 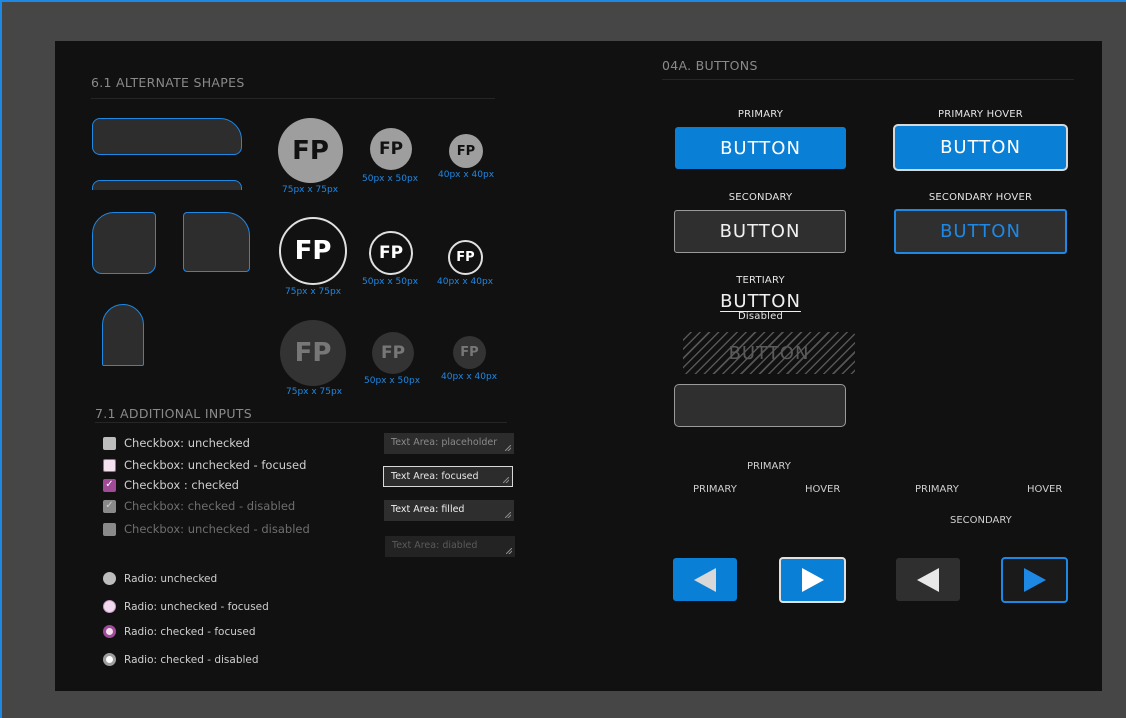 What do you see at coordinates (168, 82) in the screenshot?
I see `alternate-shapes-title: 6.1 ALTERNATE SHAPES` at bounding box center [168, 82].